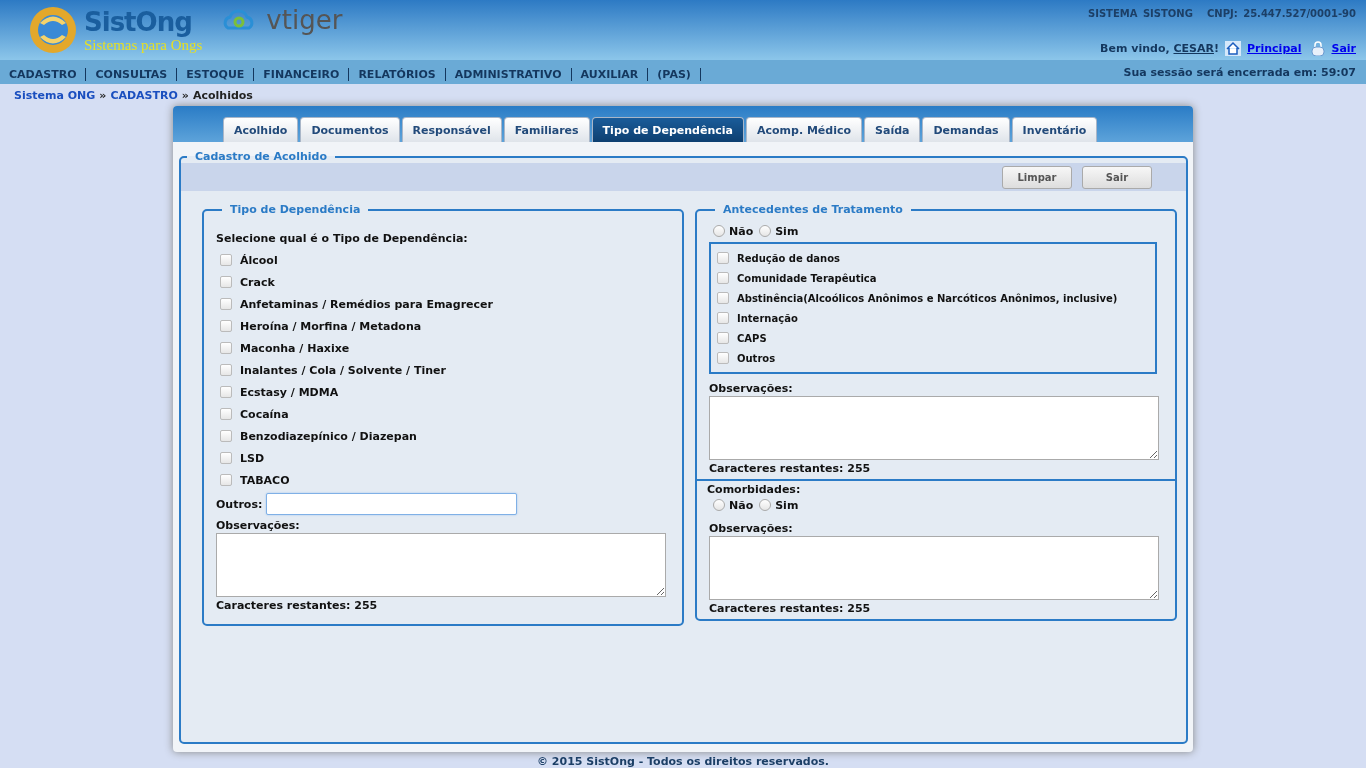  I want to click on other-label: Outros:, so click(239, 504).